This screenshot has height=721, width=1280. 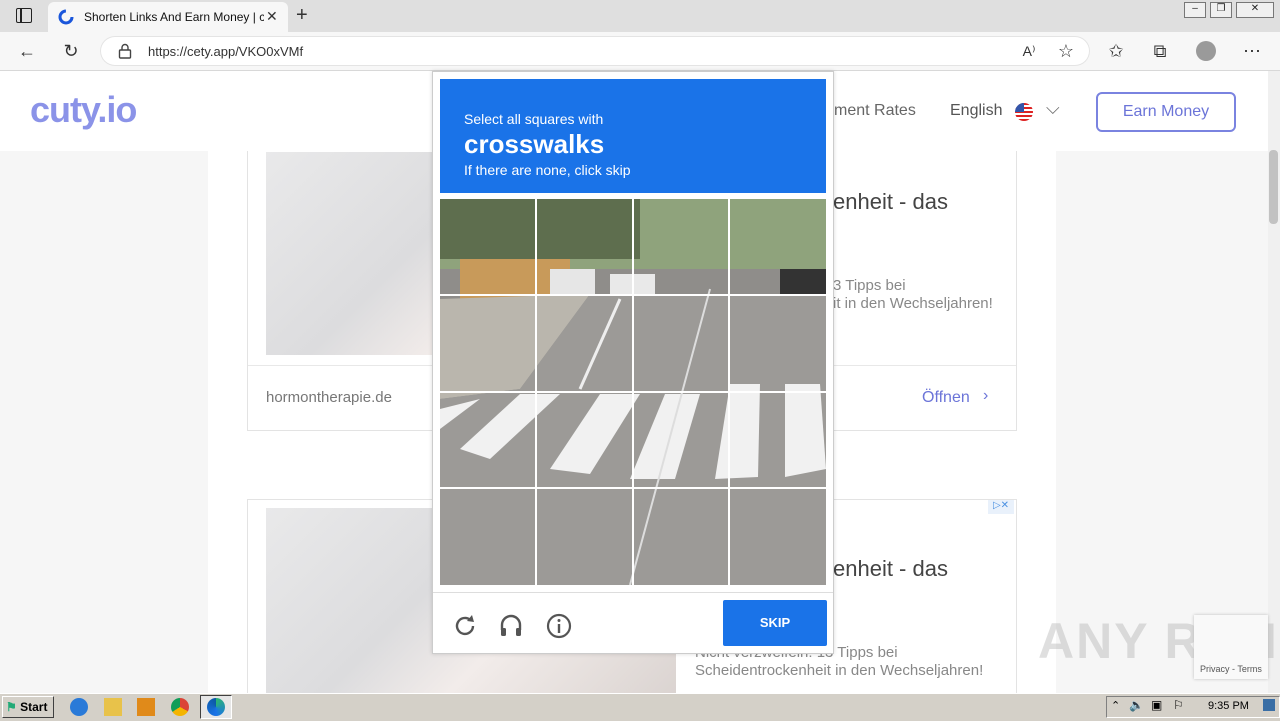 What do you see at coordinates (302, 15) in the screenshot?
I see `new-tab-icon: +` at bounding box center [302, 15].